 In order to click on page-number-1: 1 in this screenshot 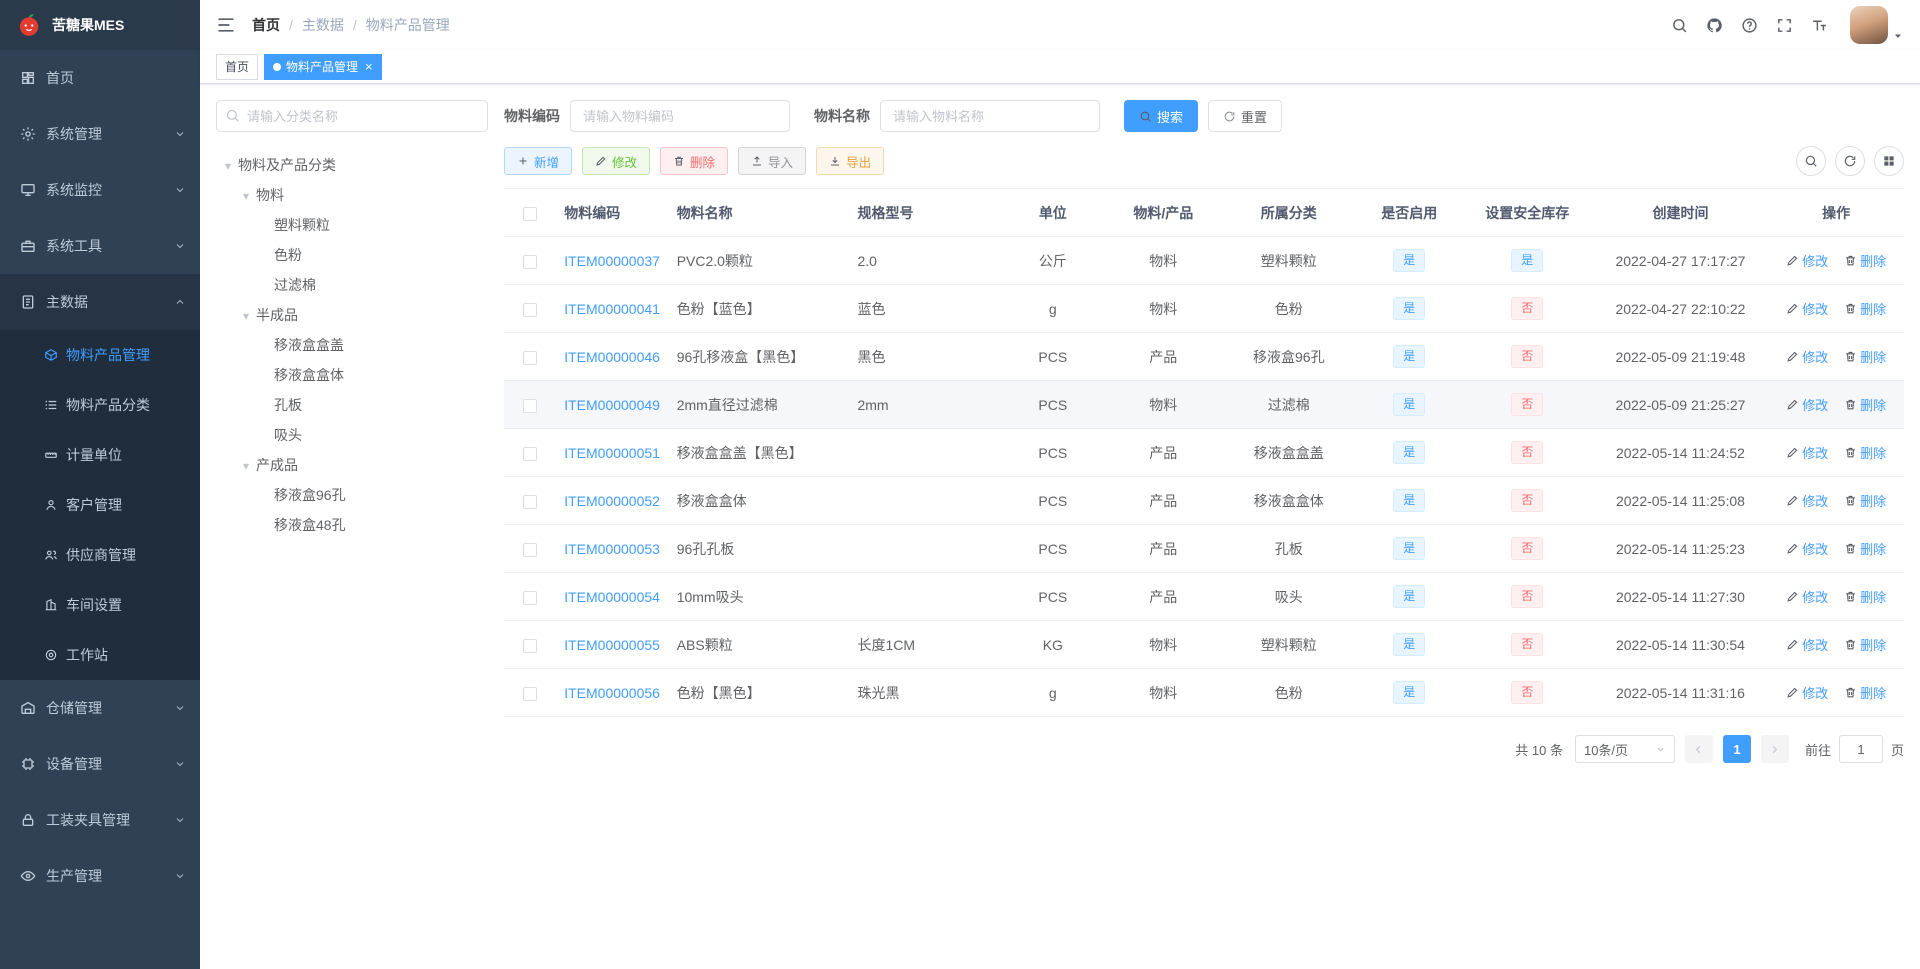, I will do `click(1736, 749)`.